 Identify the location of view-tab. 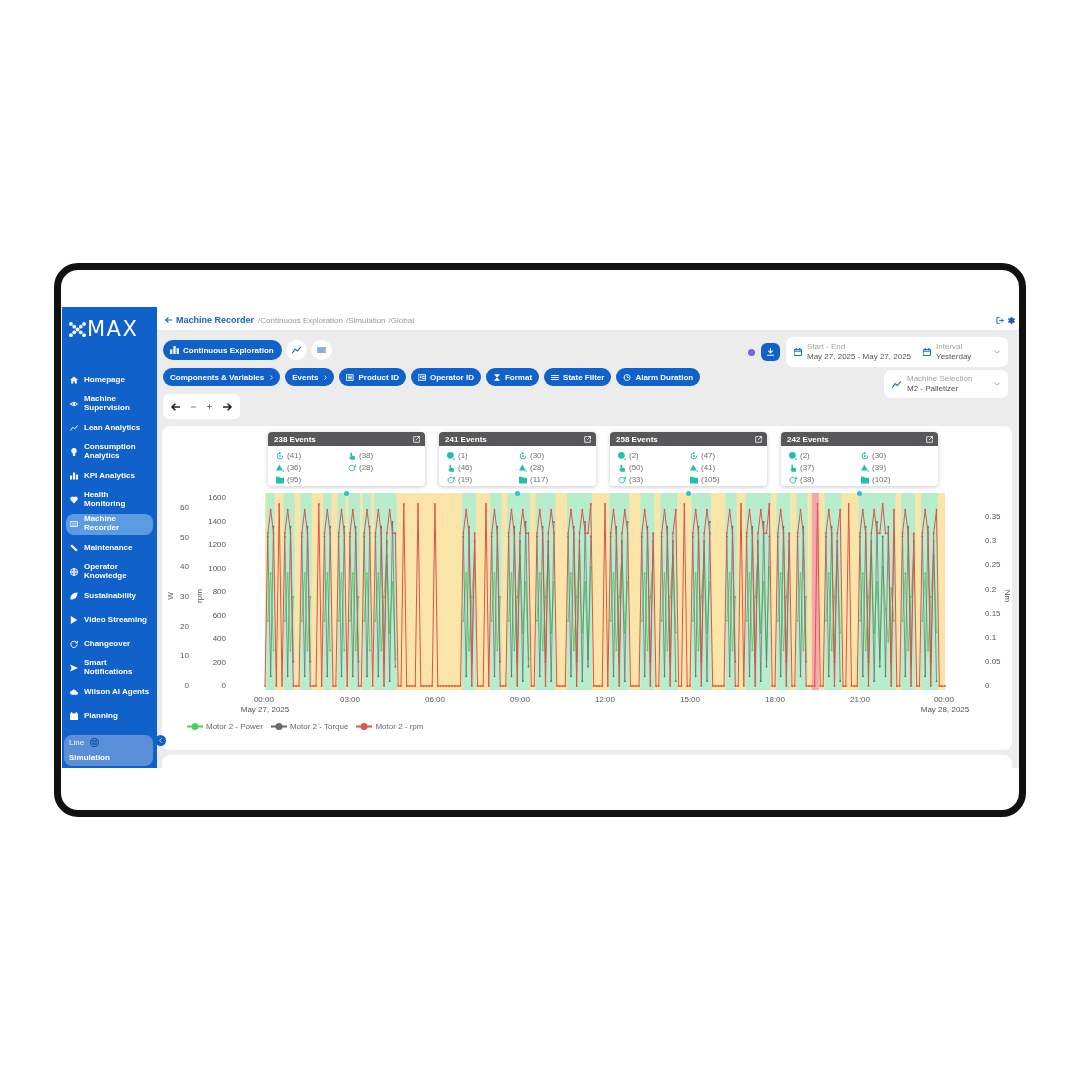
(296, 350).